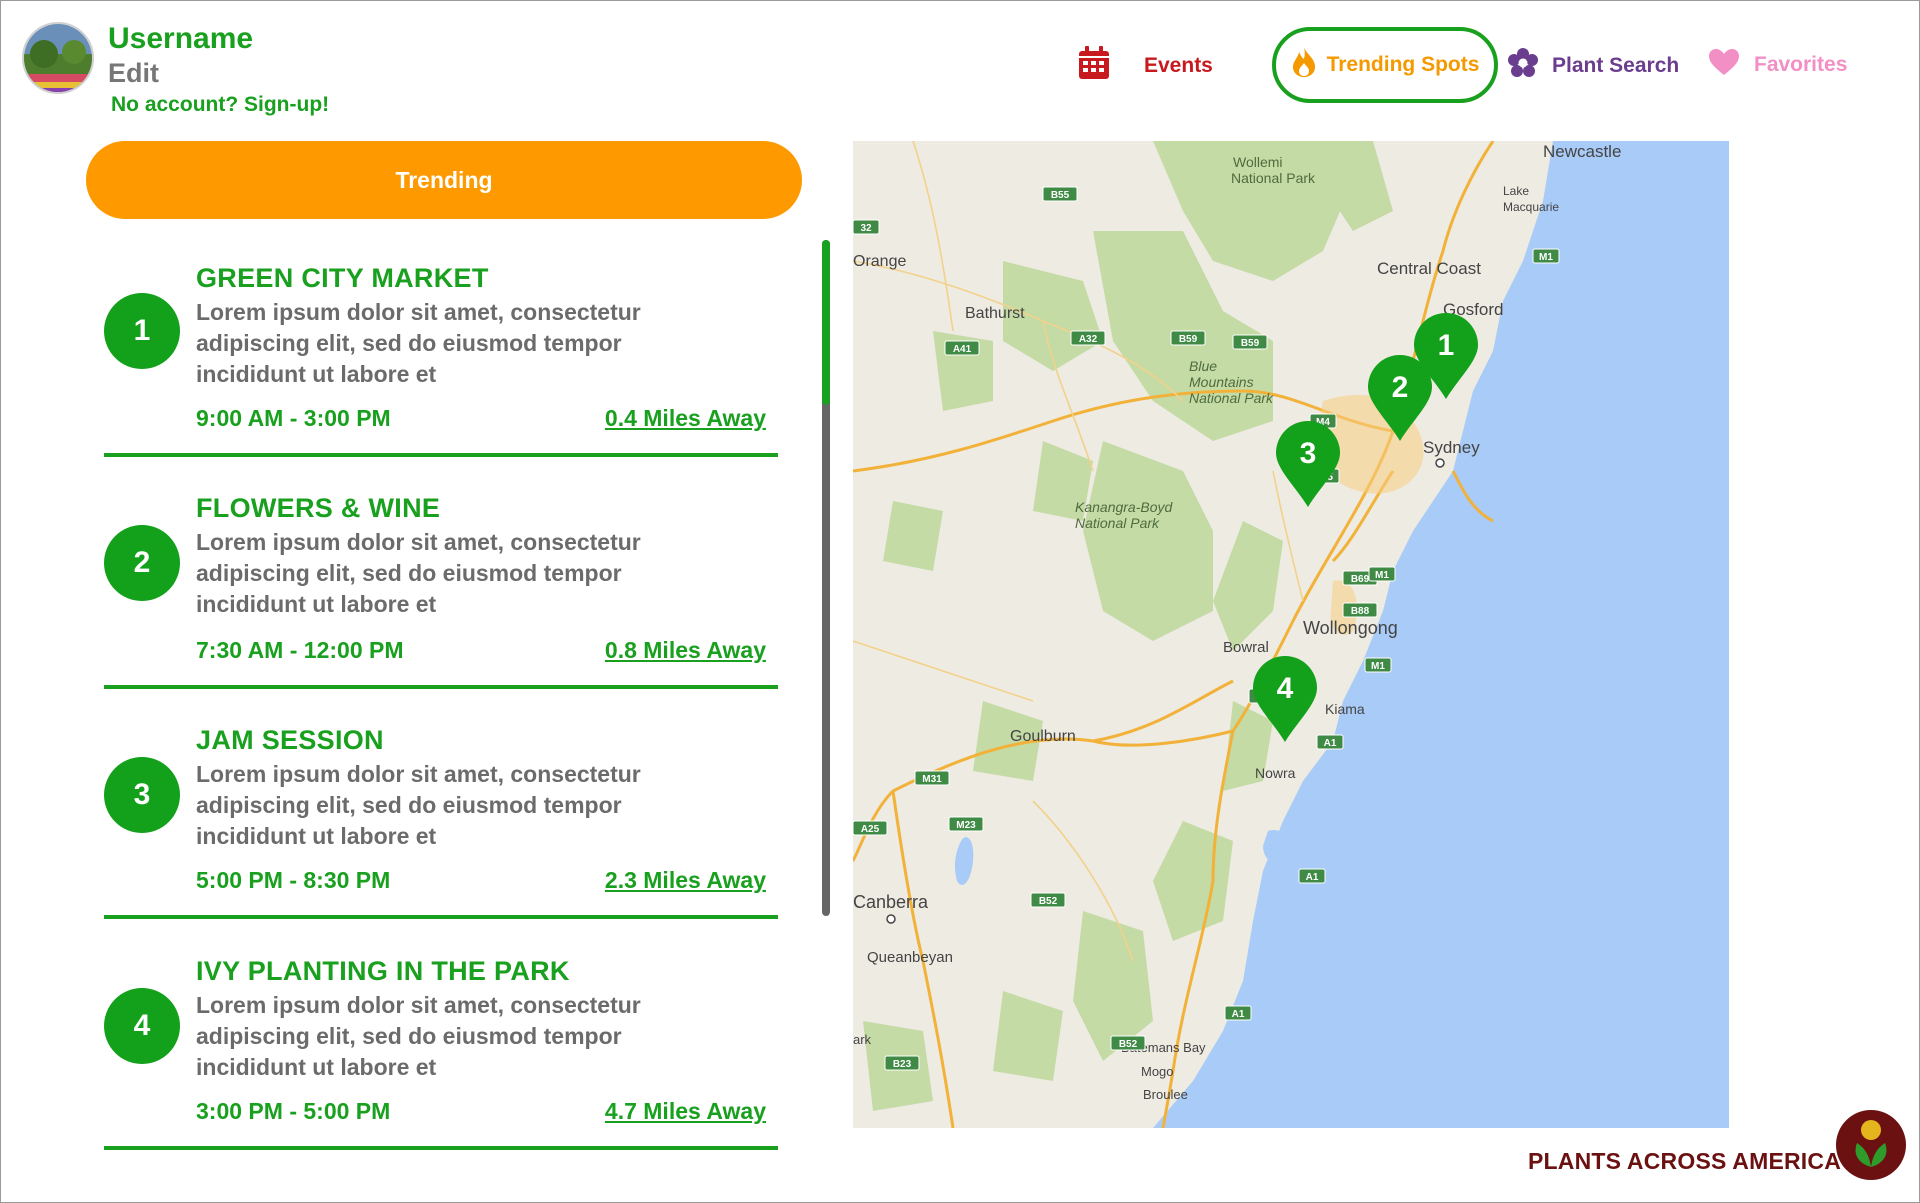  I want to click on calendar-icon, so click(1094, 66).